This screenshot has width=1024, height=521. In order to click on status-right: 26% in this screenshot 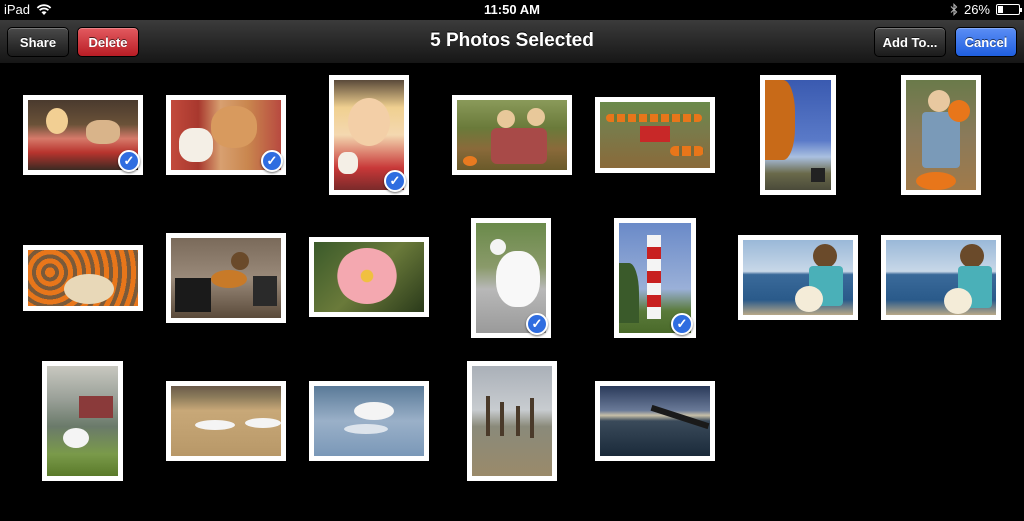, I will do `click(986, 9)`.